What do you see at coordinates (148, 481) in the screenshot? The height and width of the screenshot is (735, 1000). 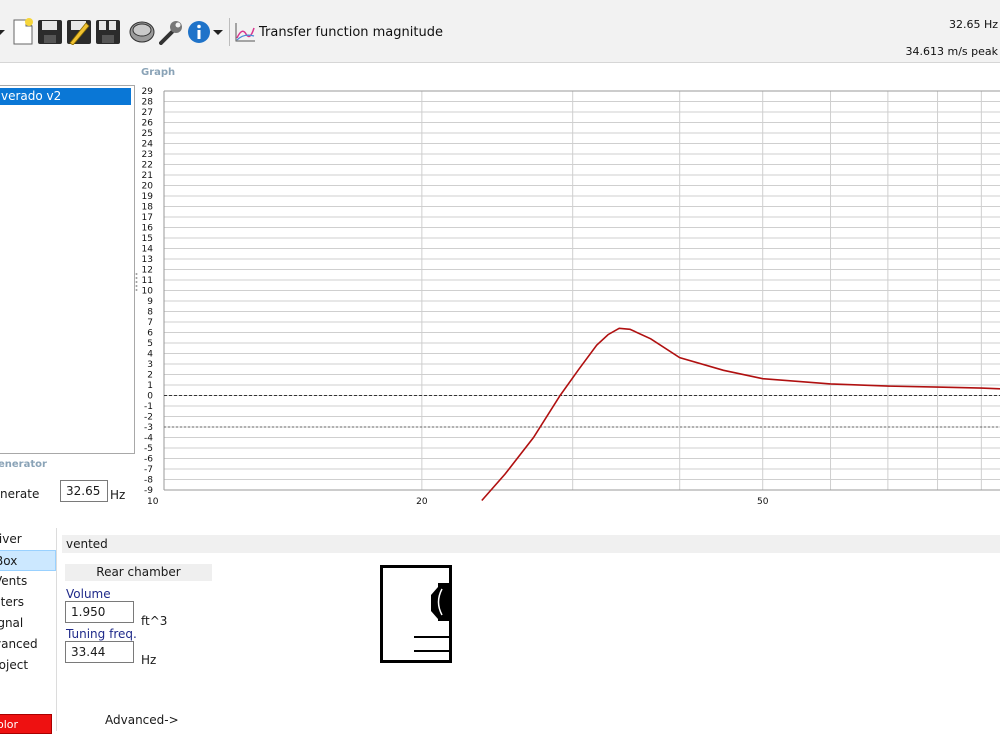 I see `y-tick-label: -8` at bounding box center [148, 481].